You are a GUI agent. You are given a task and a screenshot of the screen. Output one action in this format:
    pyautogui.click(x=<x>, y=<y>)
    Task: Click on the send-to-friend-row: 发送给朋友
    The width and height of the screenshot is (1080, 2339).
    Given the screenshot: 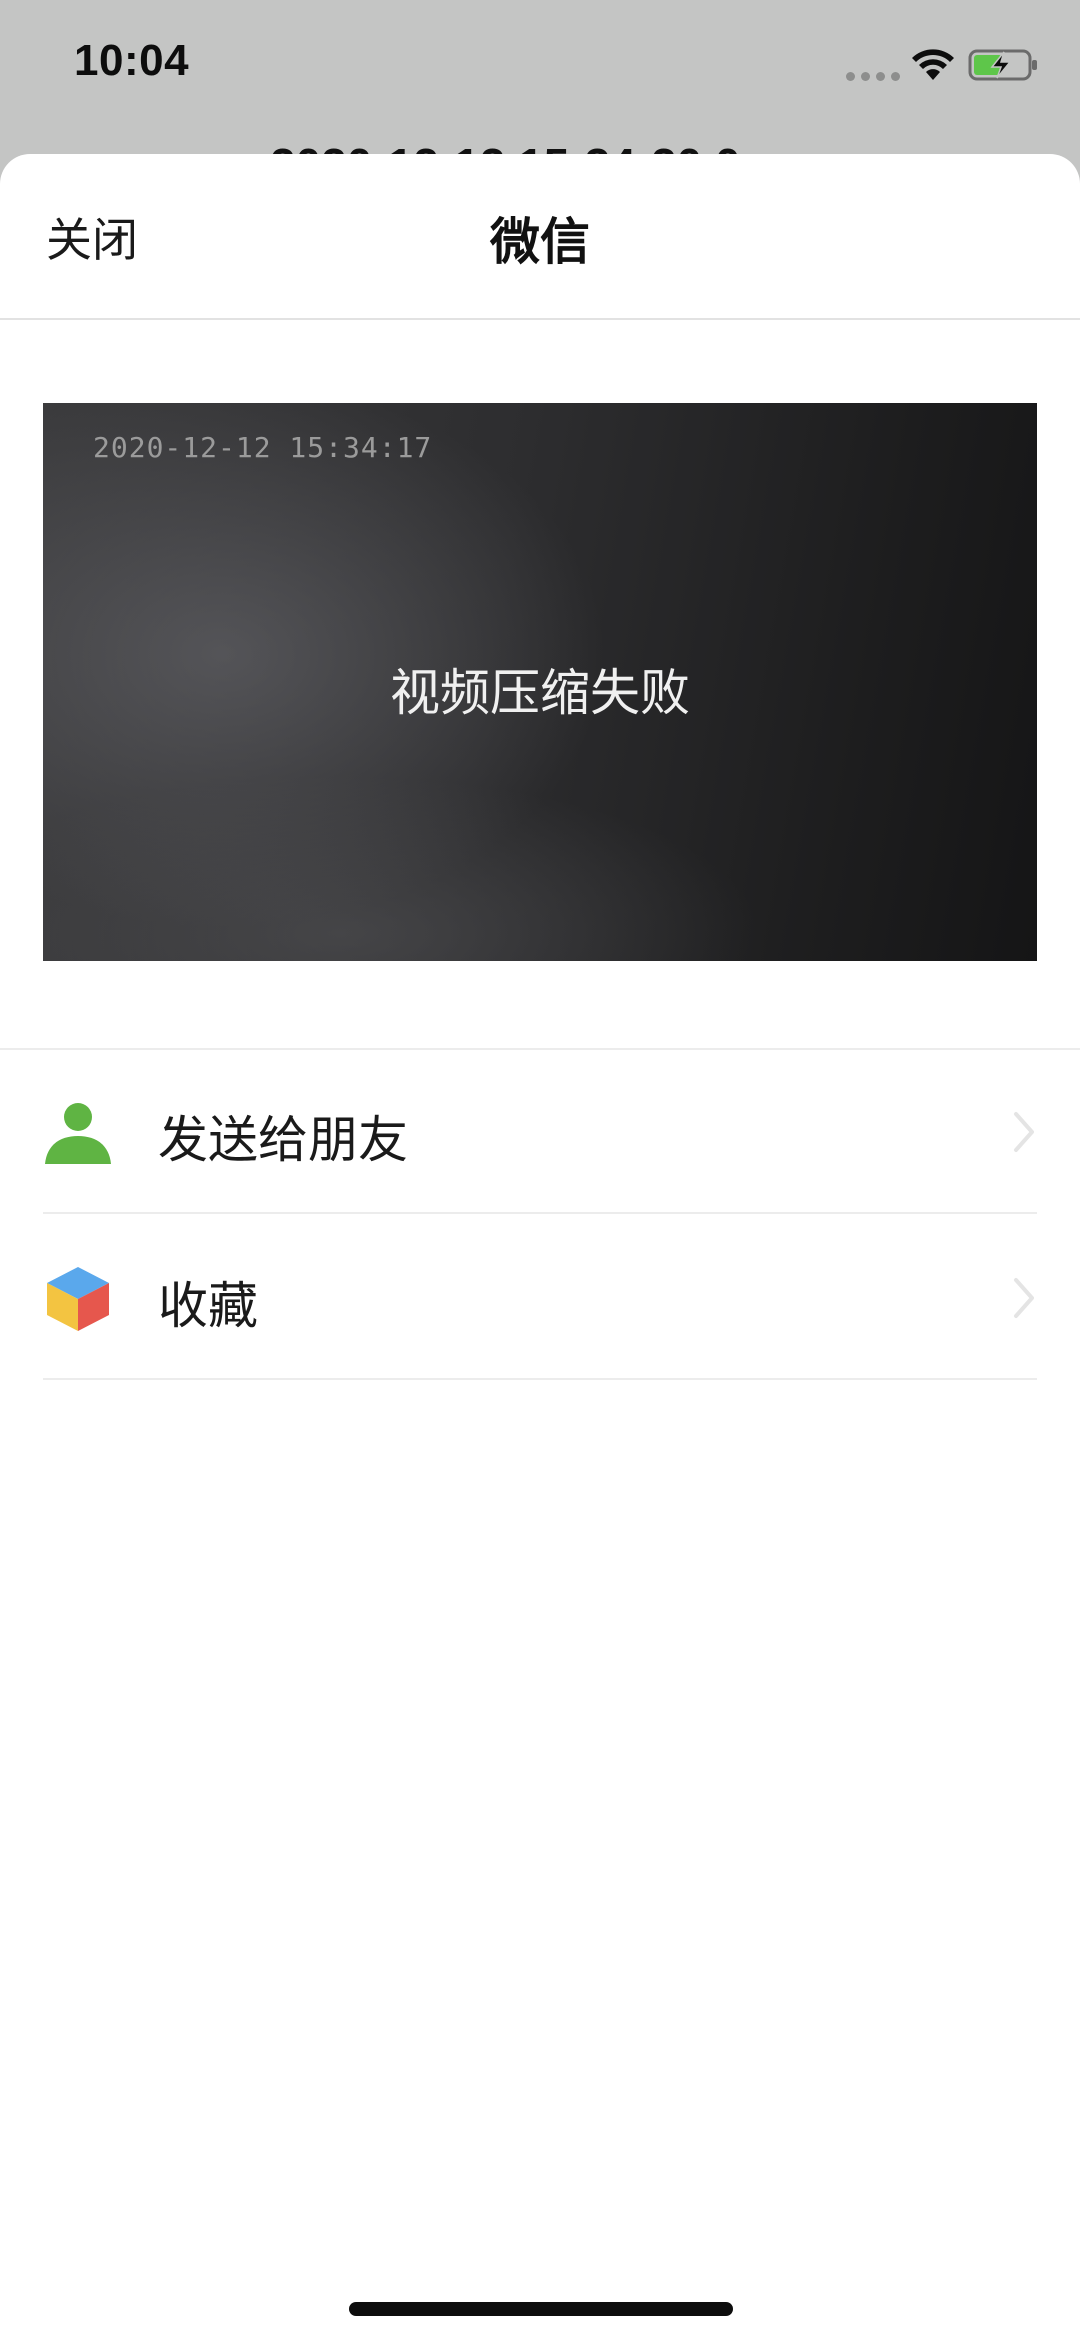 What is the action you would take?
    pyautogui.click(x=540, y=1132)
    